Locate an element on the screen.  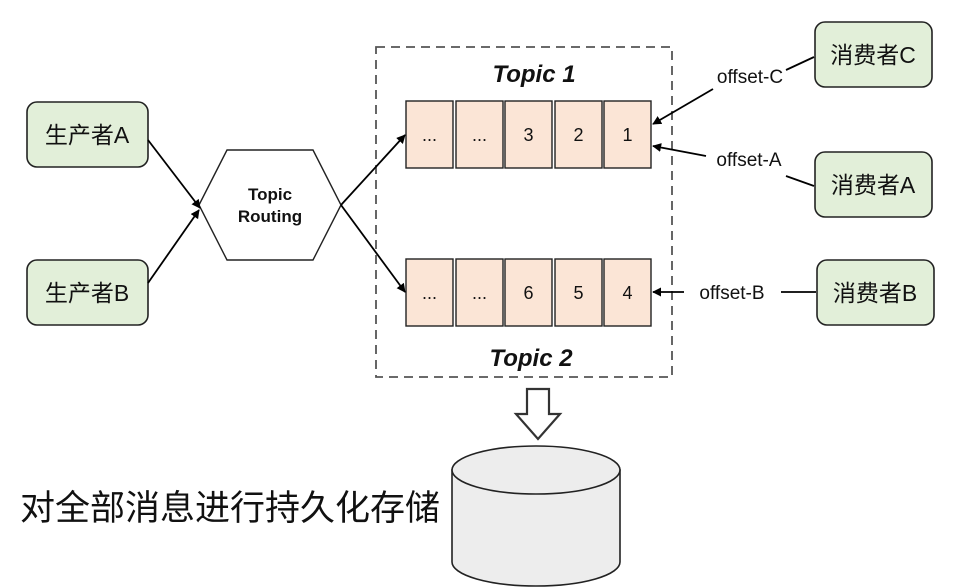
topic1-queue: ... ... 3 2 1 is located at coordinates (528, 134).